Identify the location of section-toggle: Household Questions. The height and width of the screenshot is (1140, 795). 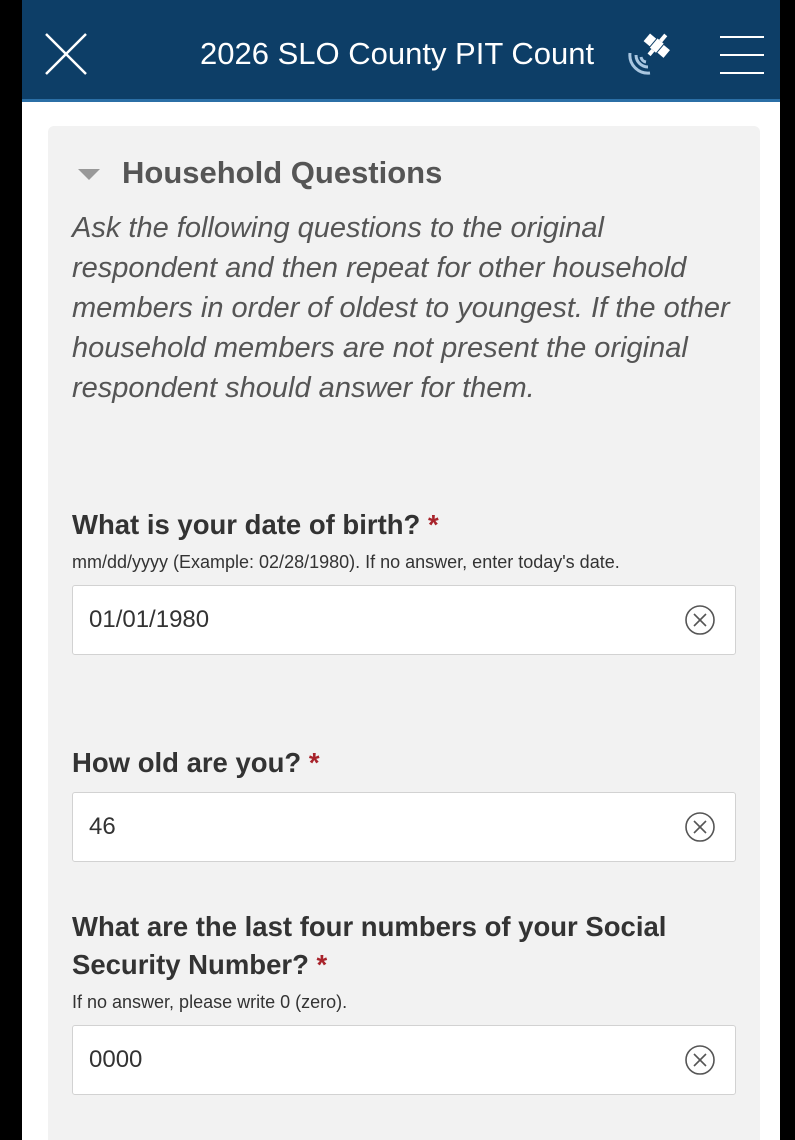
(260, 173).